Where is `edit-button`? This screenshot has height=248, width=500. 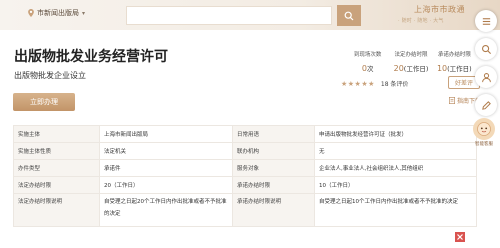
edit-button is located at coordinates (486, 105).